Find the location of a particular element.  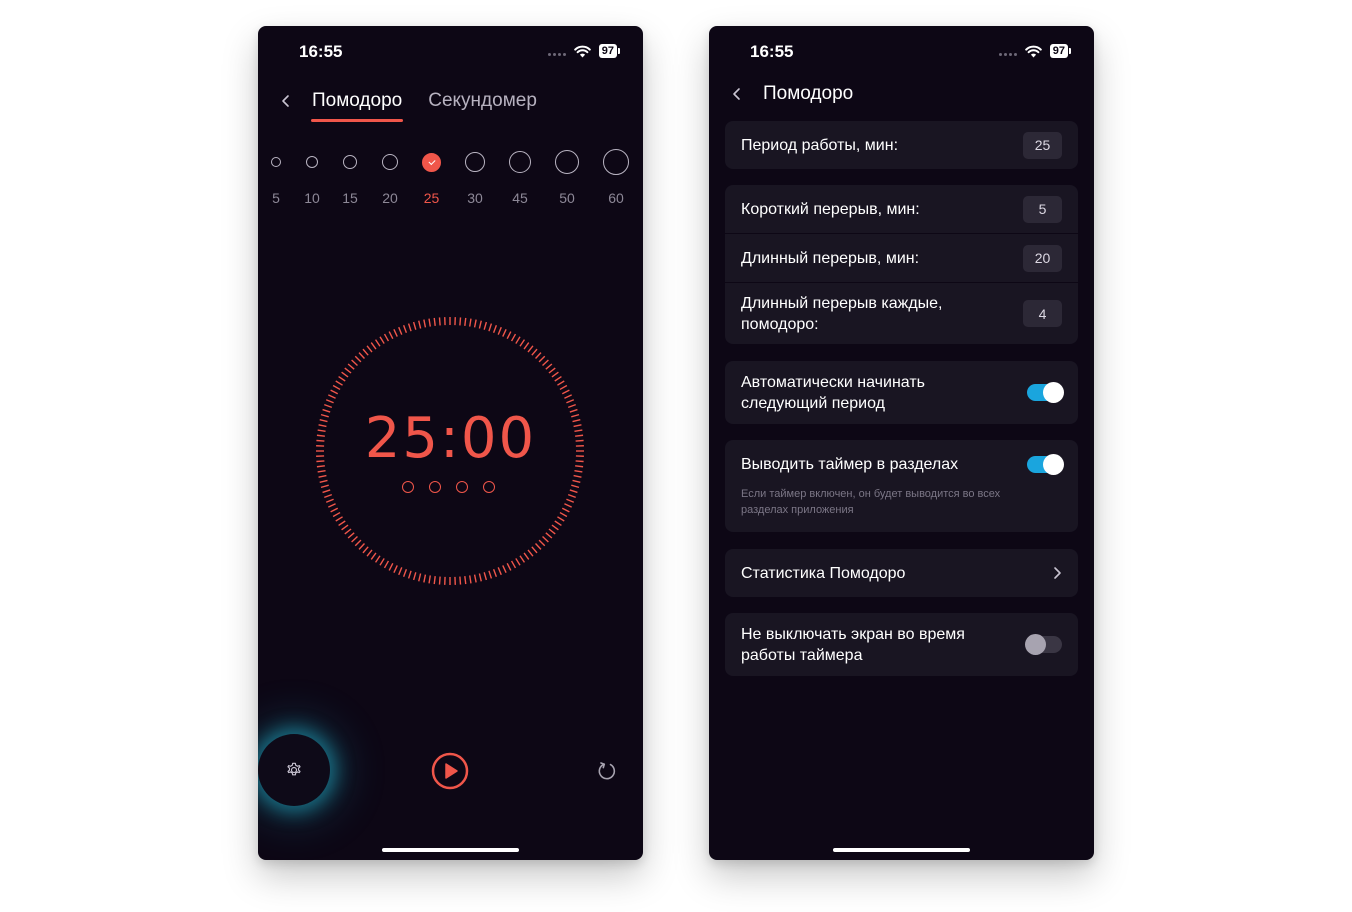

show-timer-toggle is located at coordinates (1045, 464).